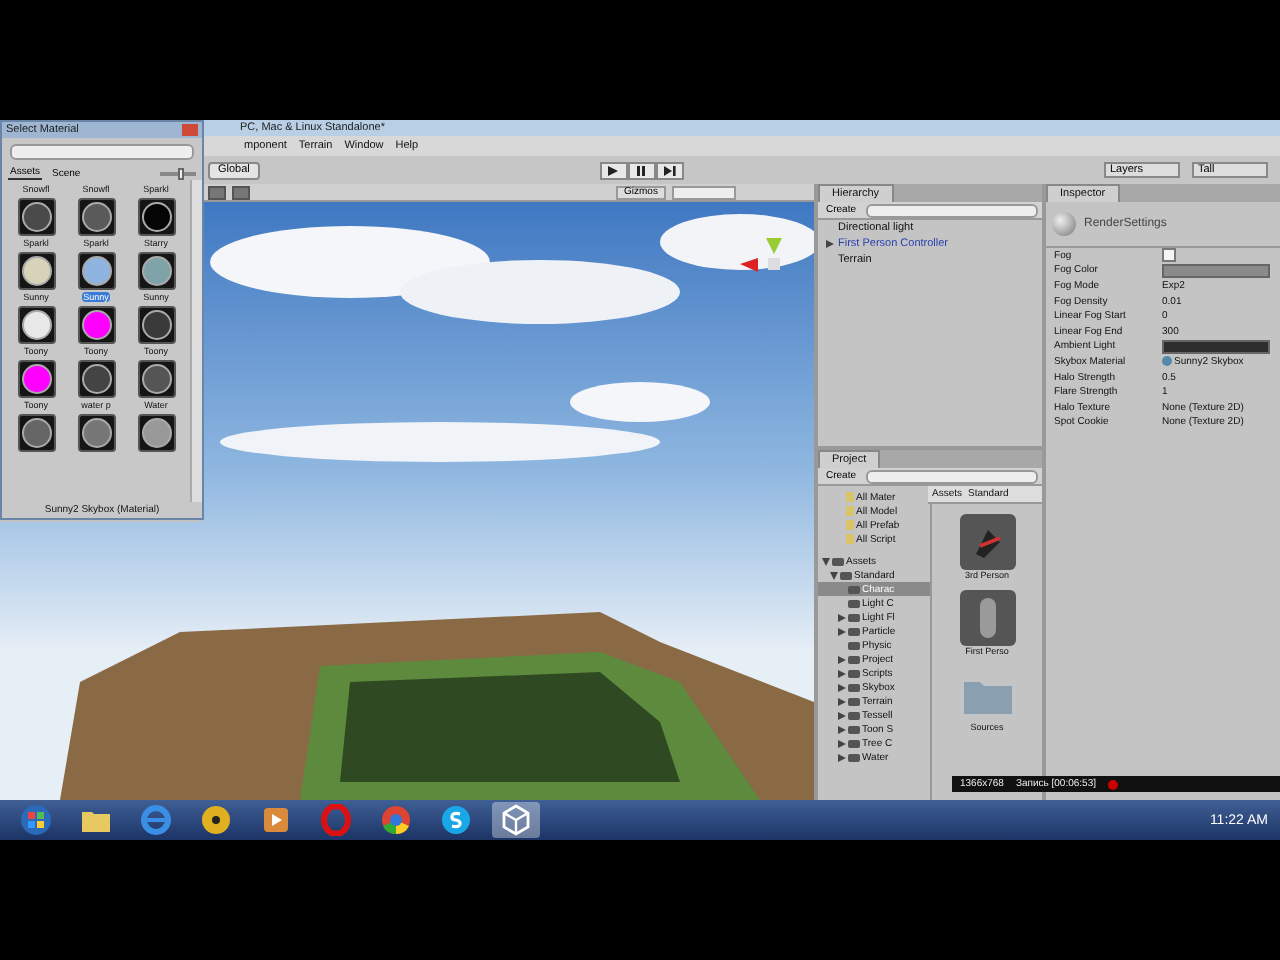 The height and width of the screenshot is (960, 1280). I want to click on record-icon, so click(1113, 784).